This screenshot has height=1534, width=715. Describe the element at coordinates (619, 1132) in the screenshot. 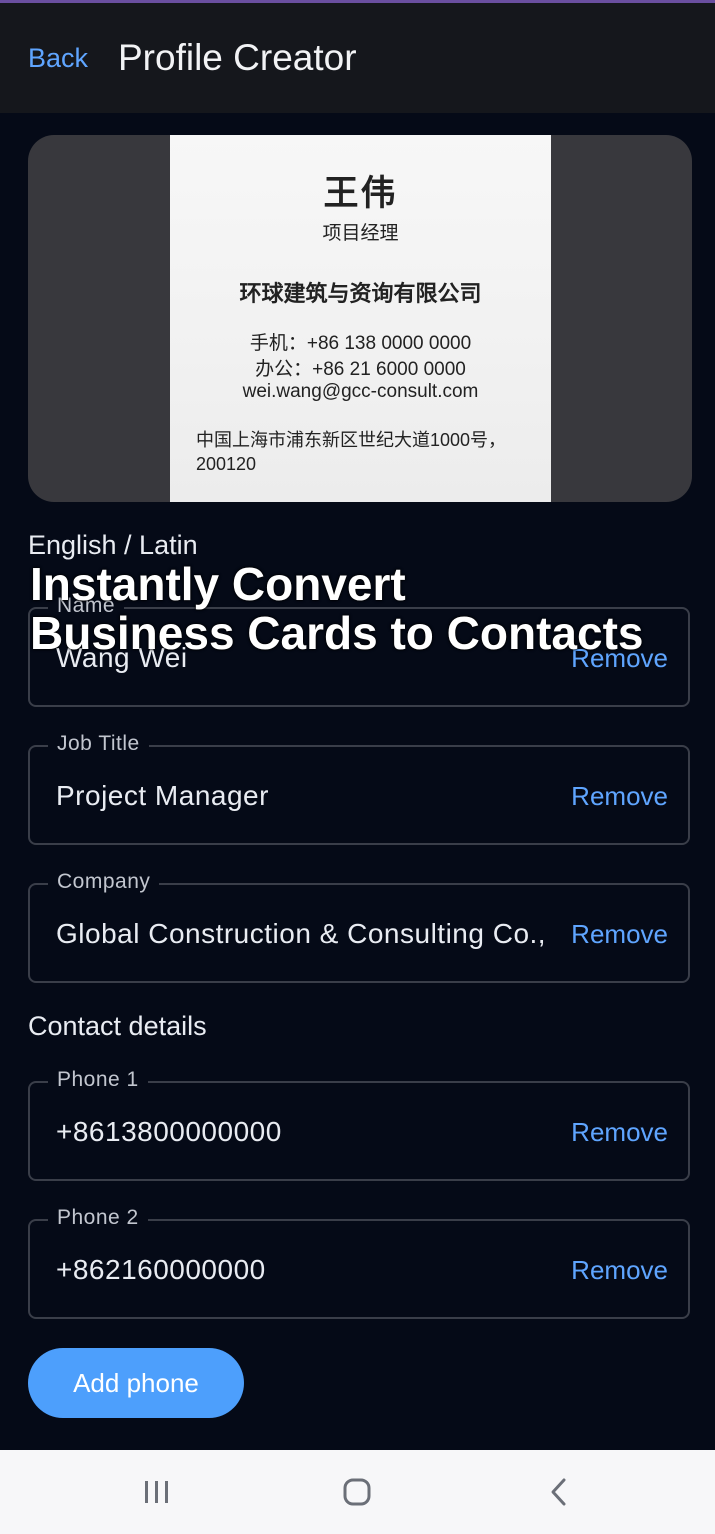

I see `remove-phone1-button: Remove` at that location.